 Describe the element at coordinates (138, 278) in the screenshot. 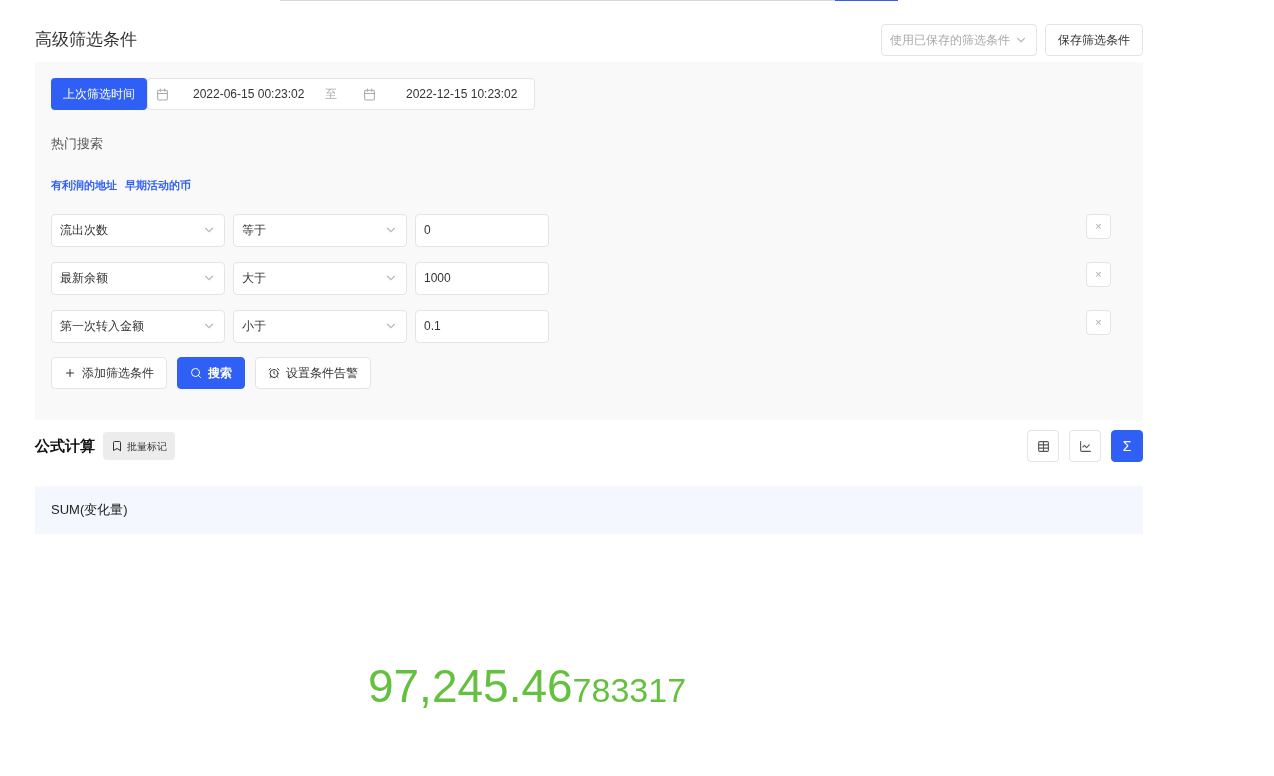

I see `field-select: 最新余额` at that location.